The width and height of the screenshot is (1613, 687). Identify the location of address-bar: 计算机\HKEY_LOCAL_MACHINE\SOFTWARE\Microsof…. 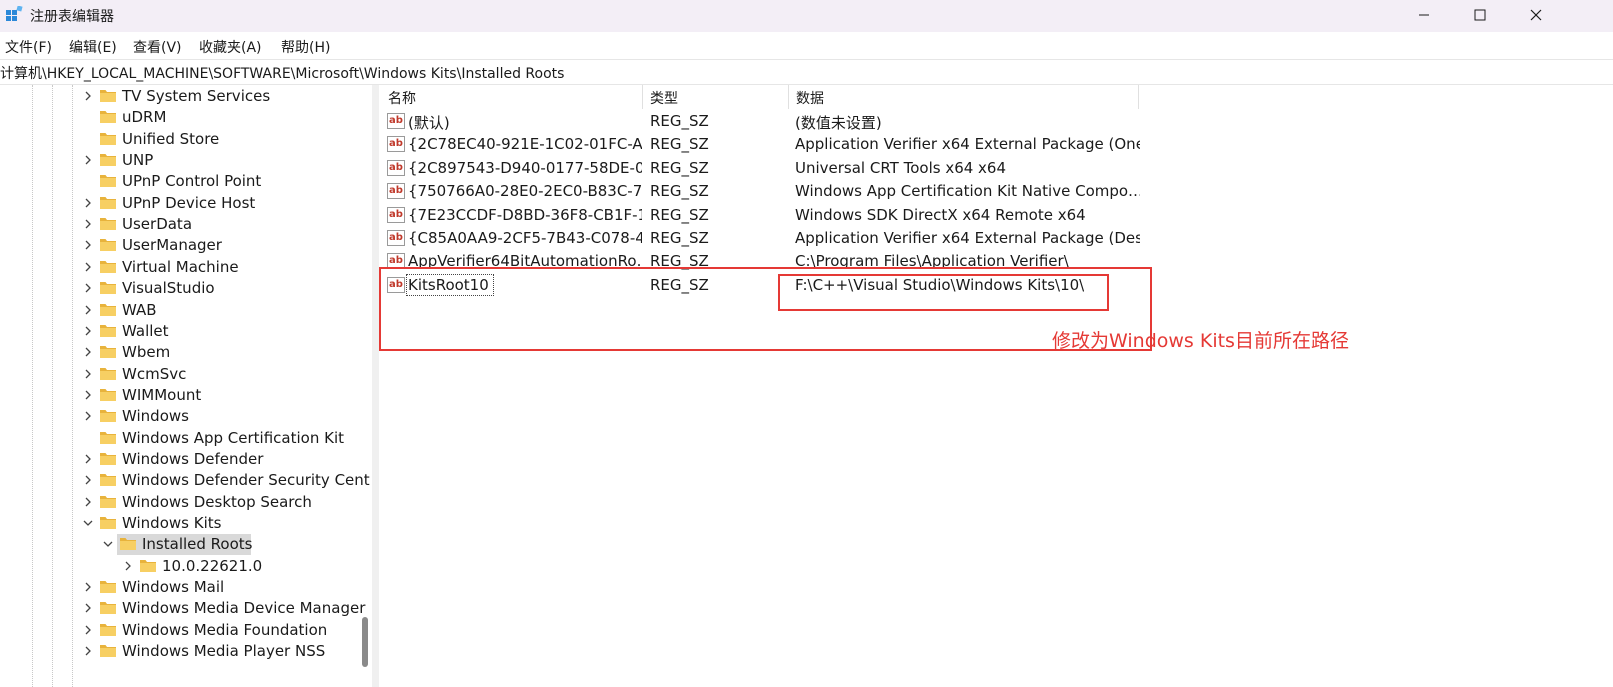
(806, 72).